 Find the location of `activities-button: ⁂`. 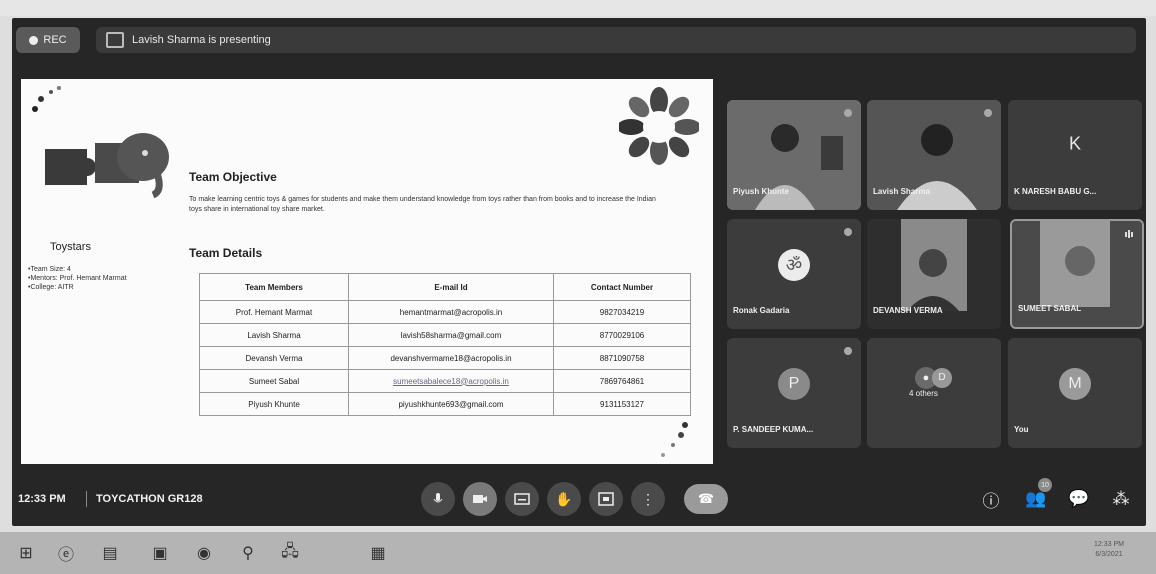

activities-button: ⁂ is located at coordinates (1121, 499).